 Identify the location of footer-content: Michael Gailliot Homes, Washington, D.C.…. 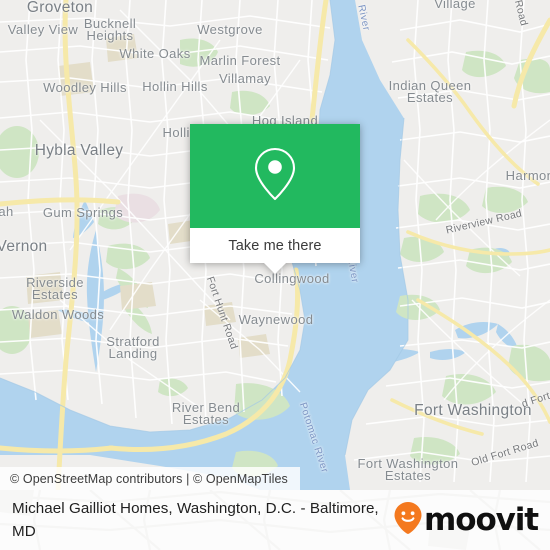
(275, 520).